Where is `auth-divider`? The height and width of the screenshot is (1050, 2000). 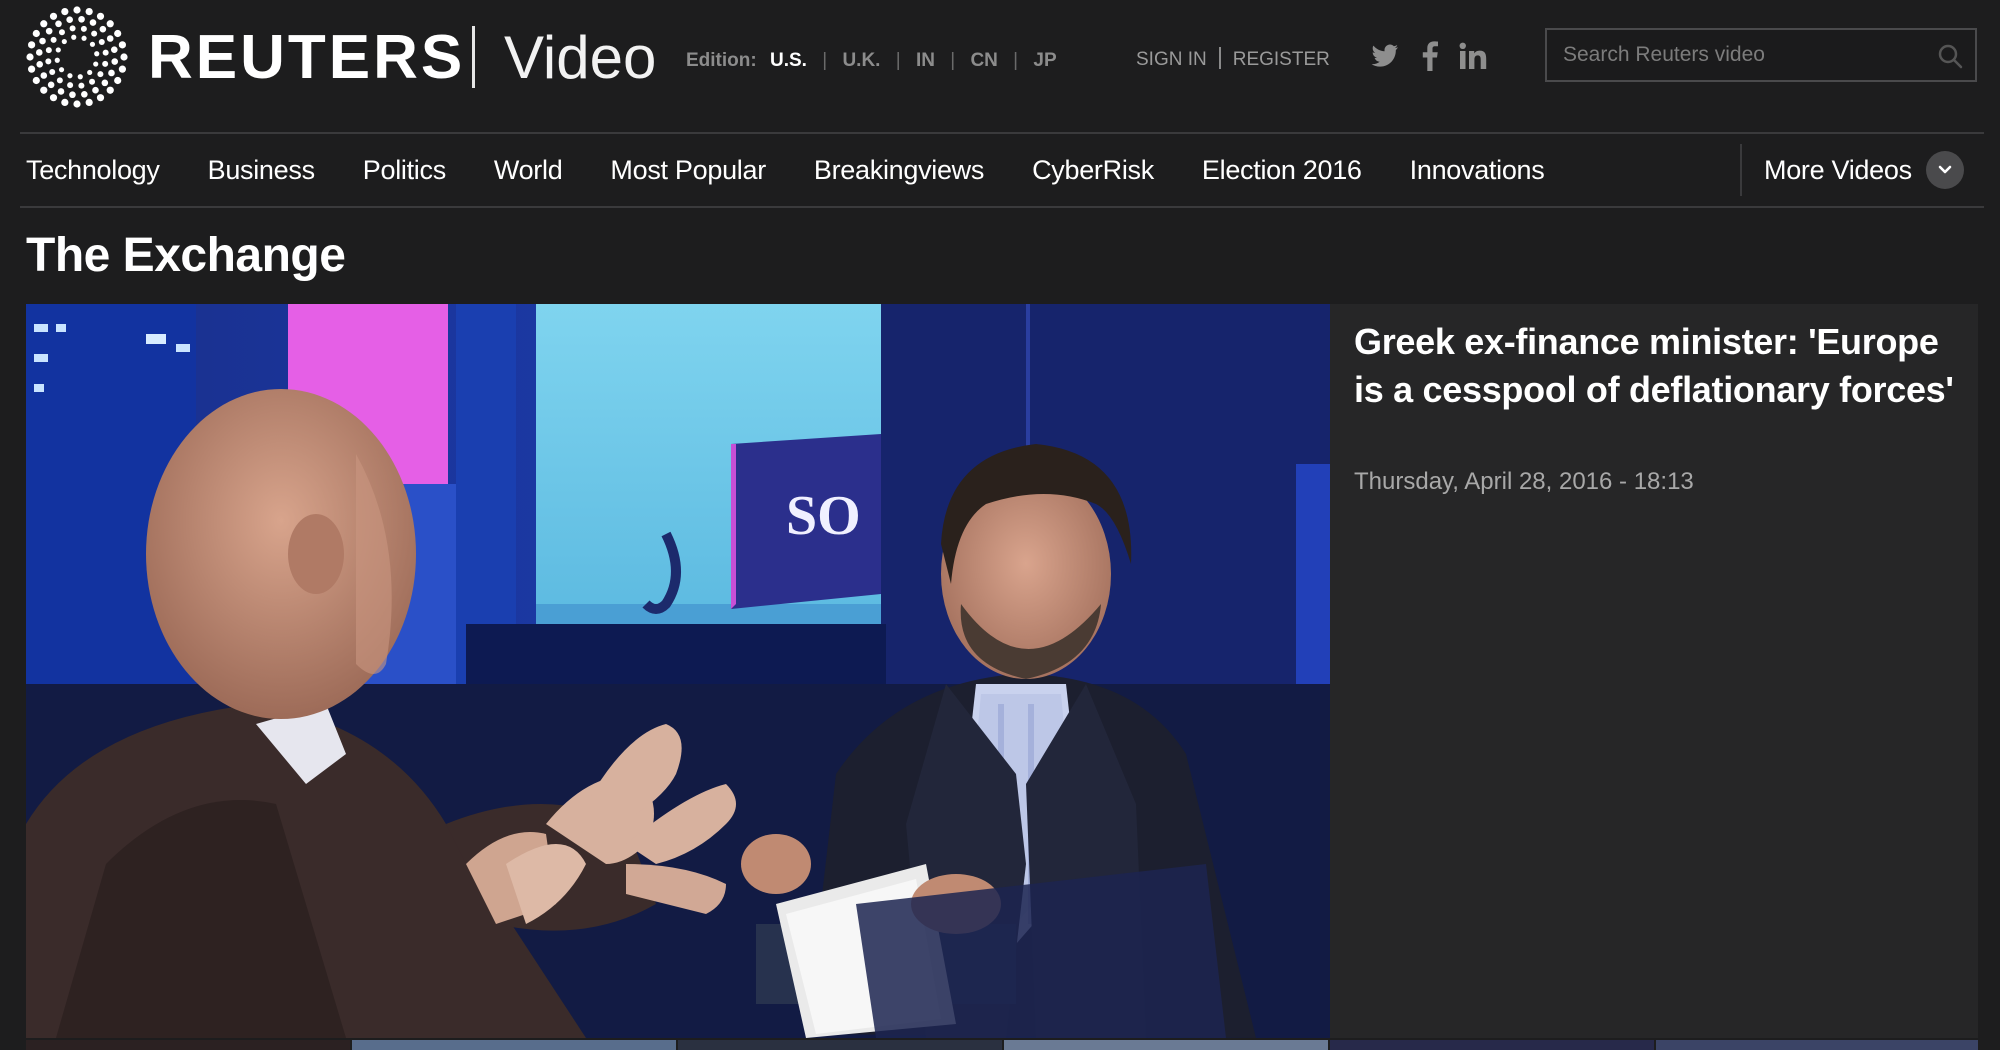 auth-divider is located at coordinates (1219, 58).